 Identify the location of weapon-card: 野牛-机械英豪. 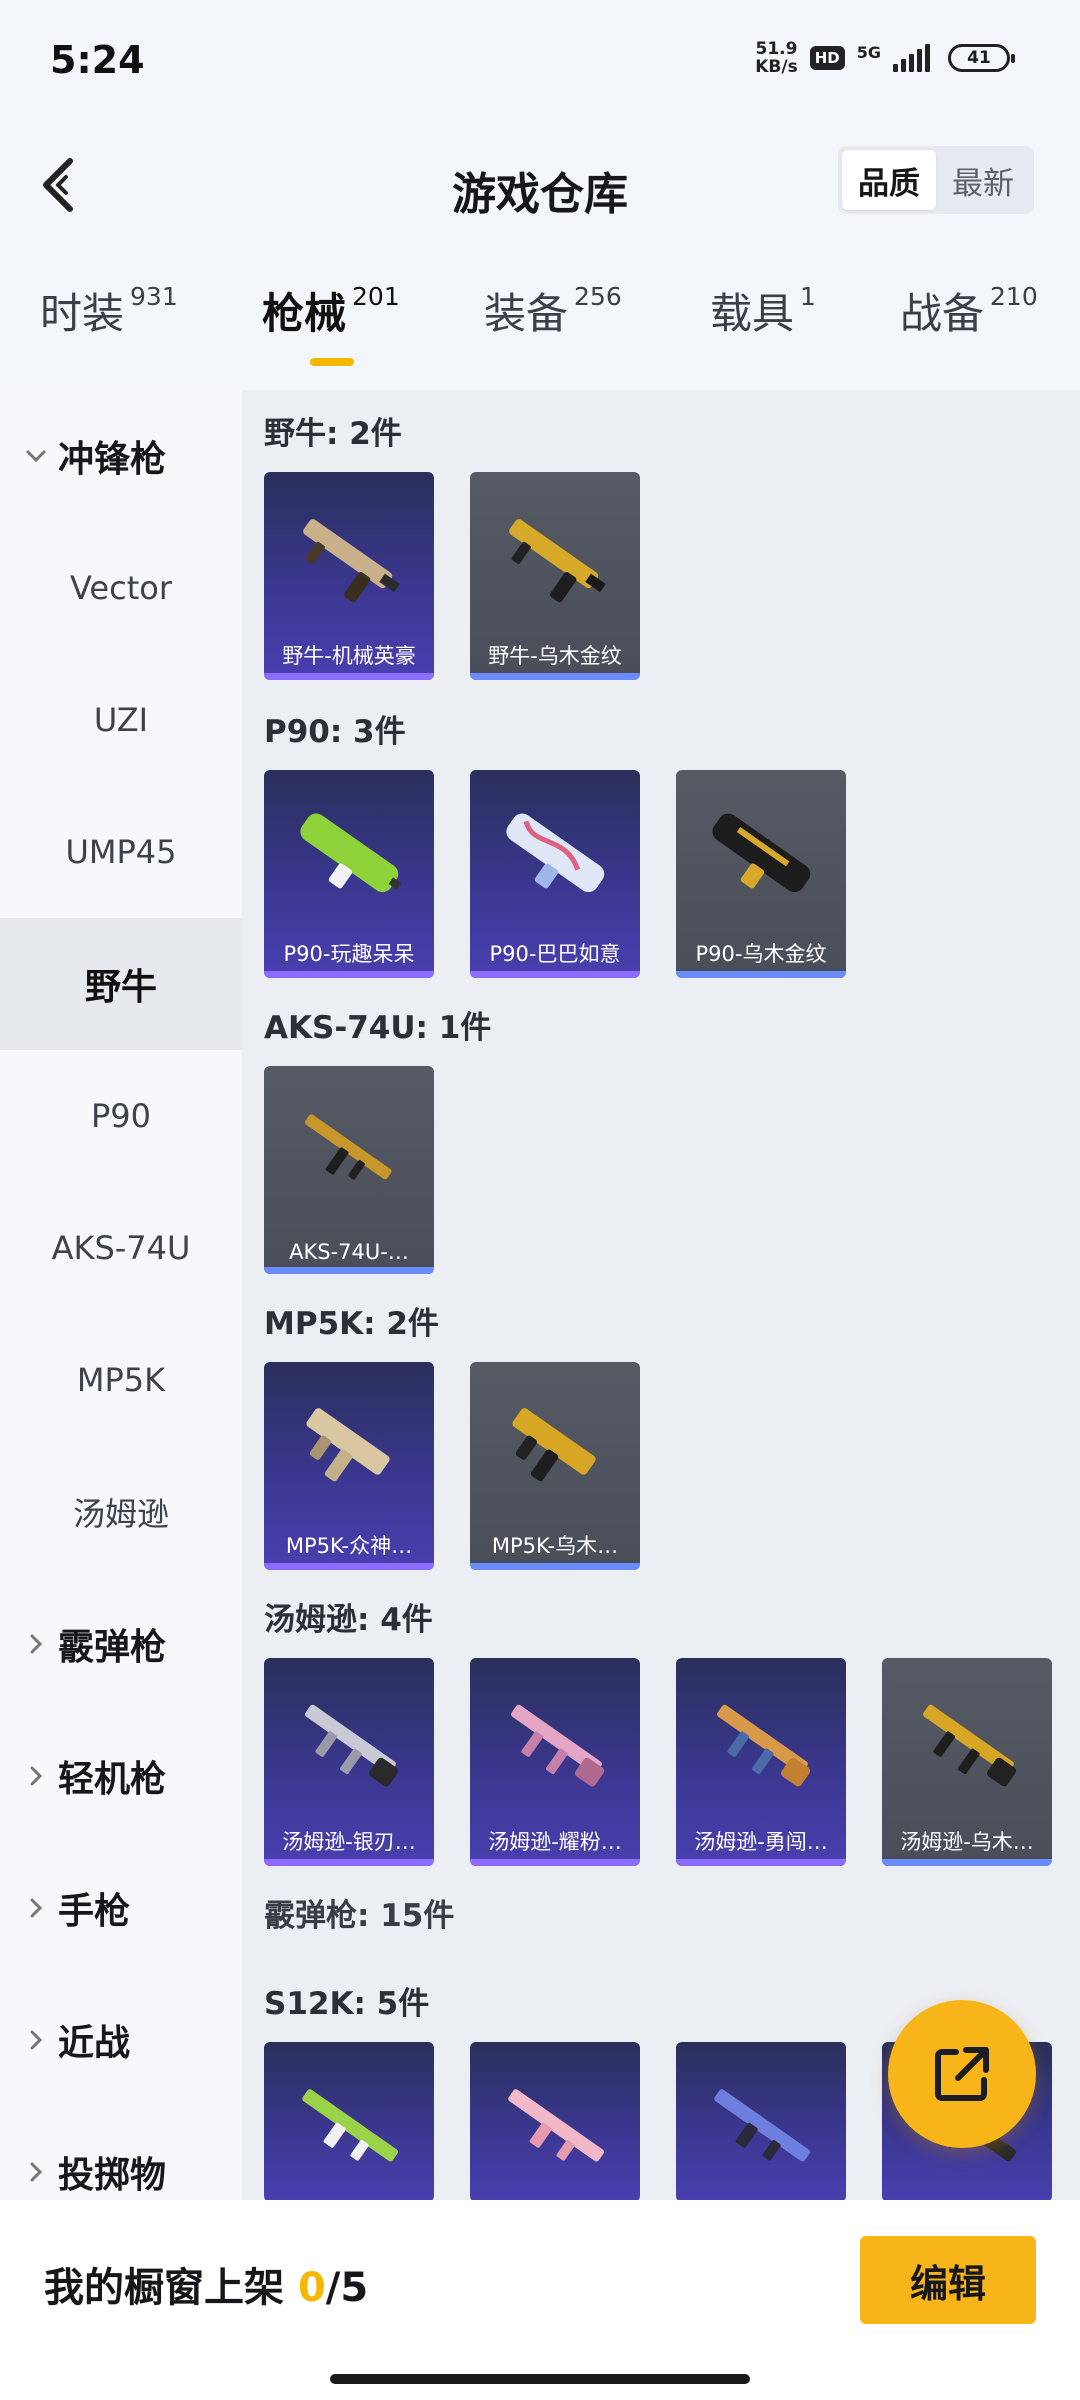
(349, 576).